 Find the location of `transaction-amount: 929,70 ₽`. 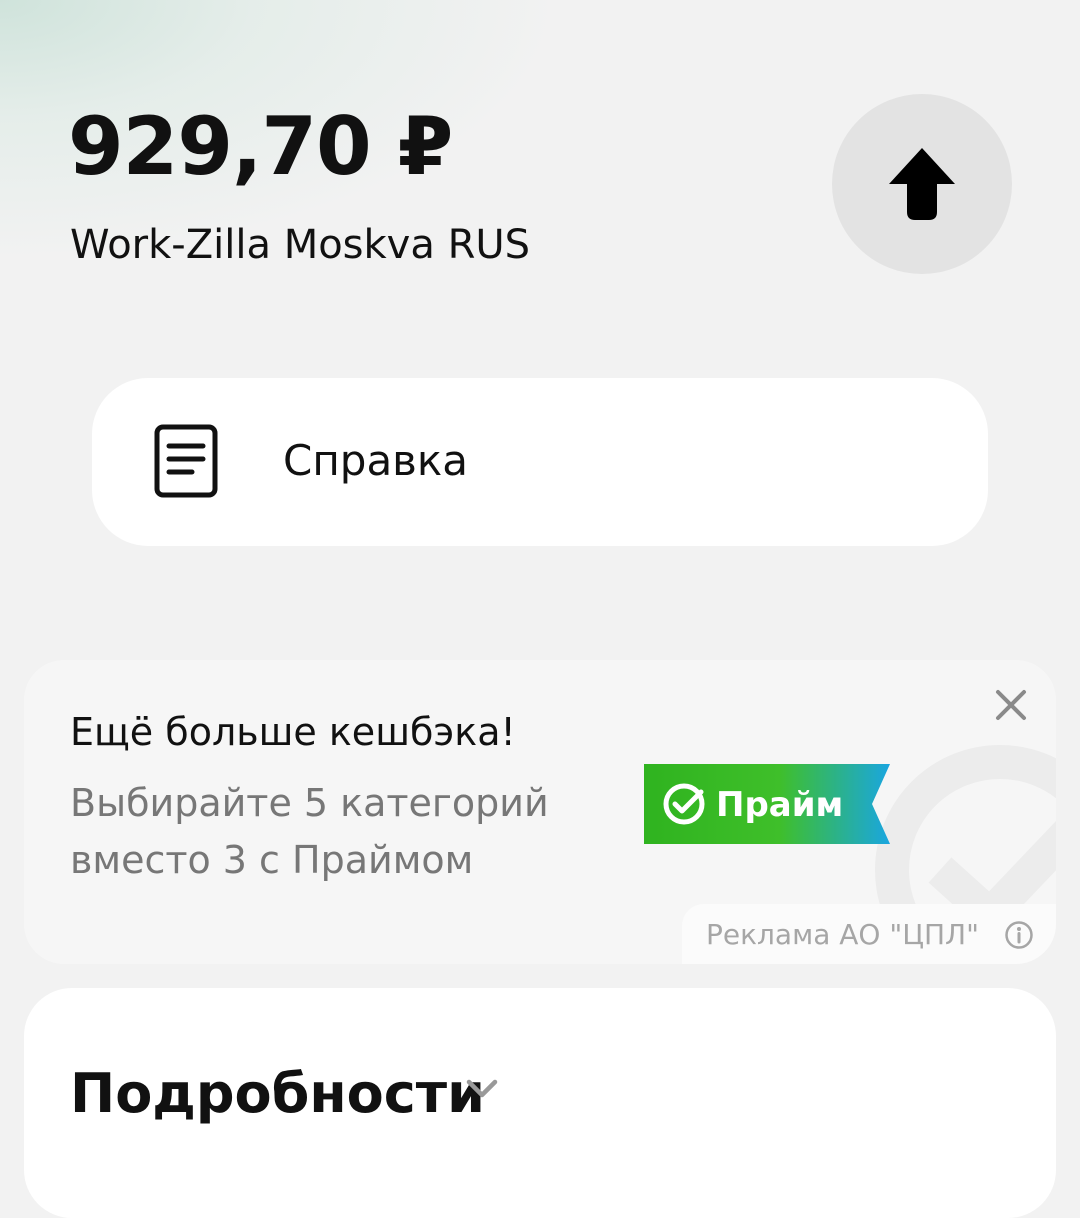

transaction-amount: 929,70 ₽ is located at coordinates (260, 146).